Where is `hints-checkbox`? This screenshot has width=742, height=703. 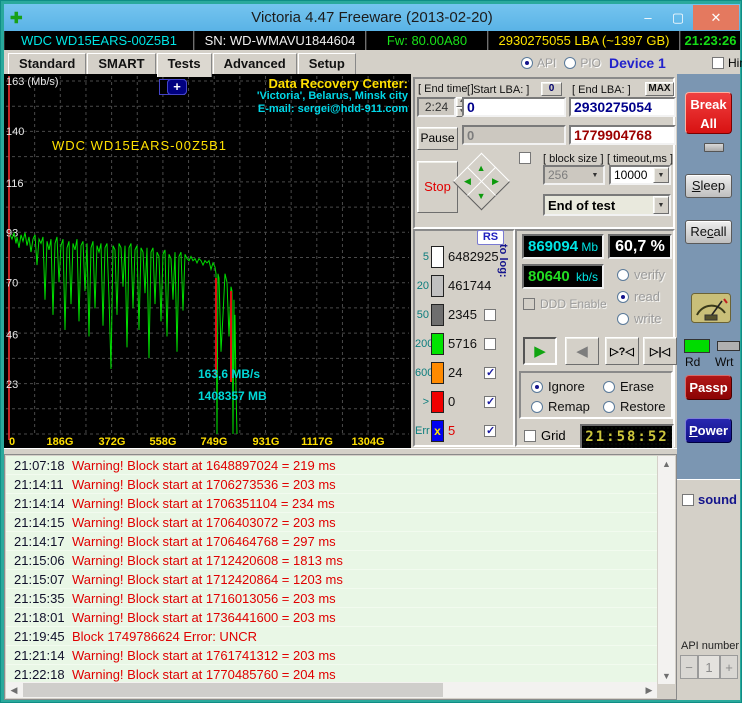
hints-checkbox is located at coordinates (718, 63).